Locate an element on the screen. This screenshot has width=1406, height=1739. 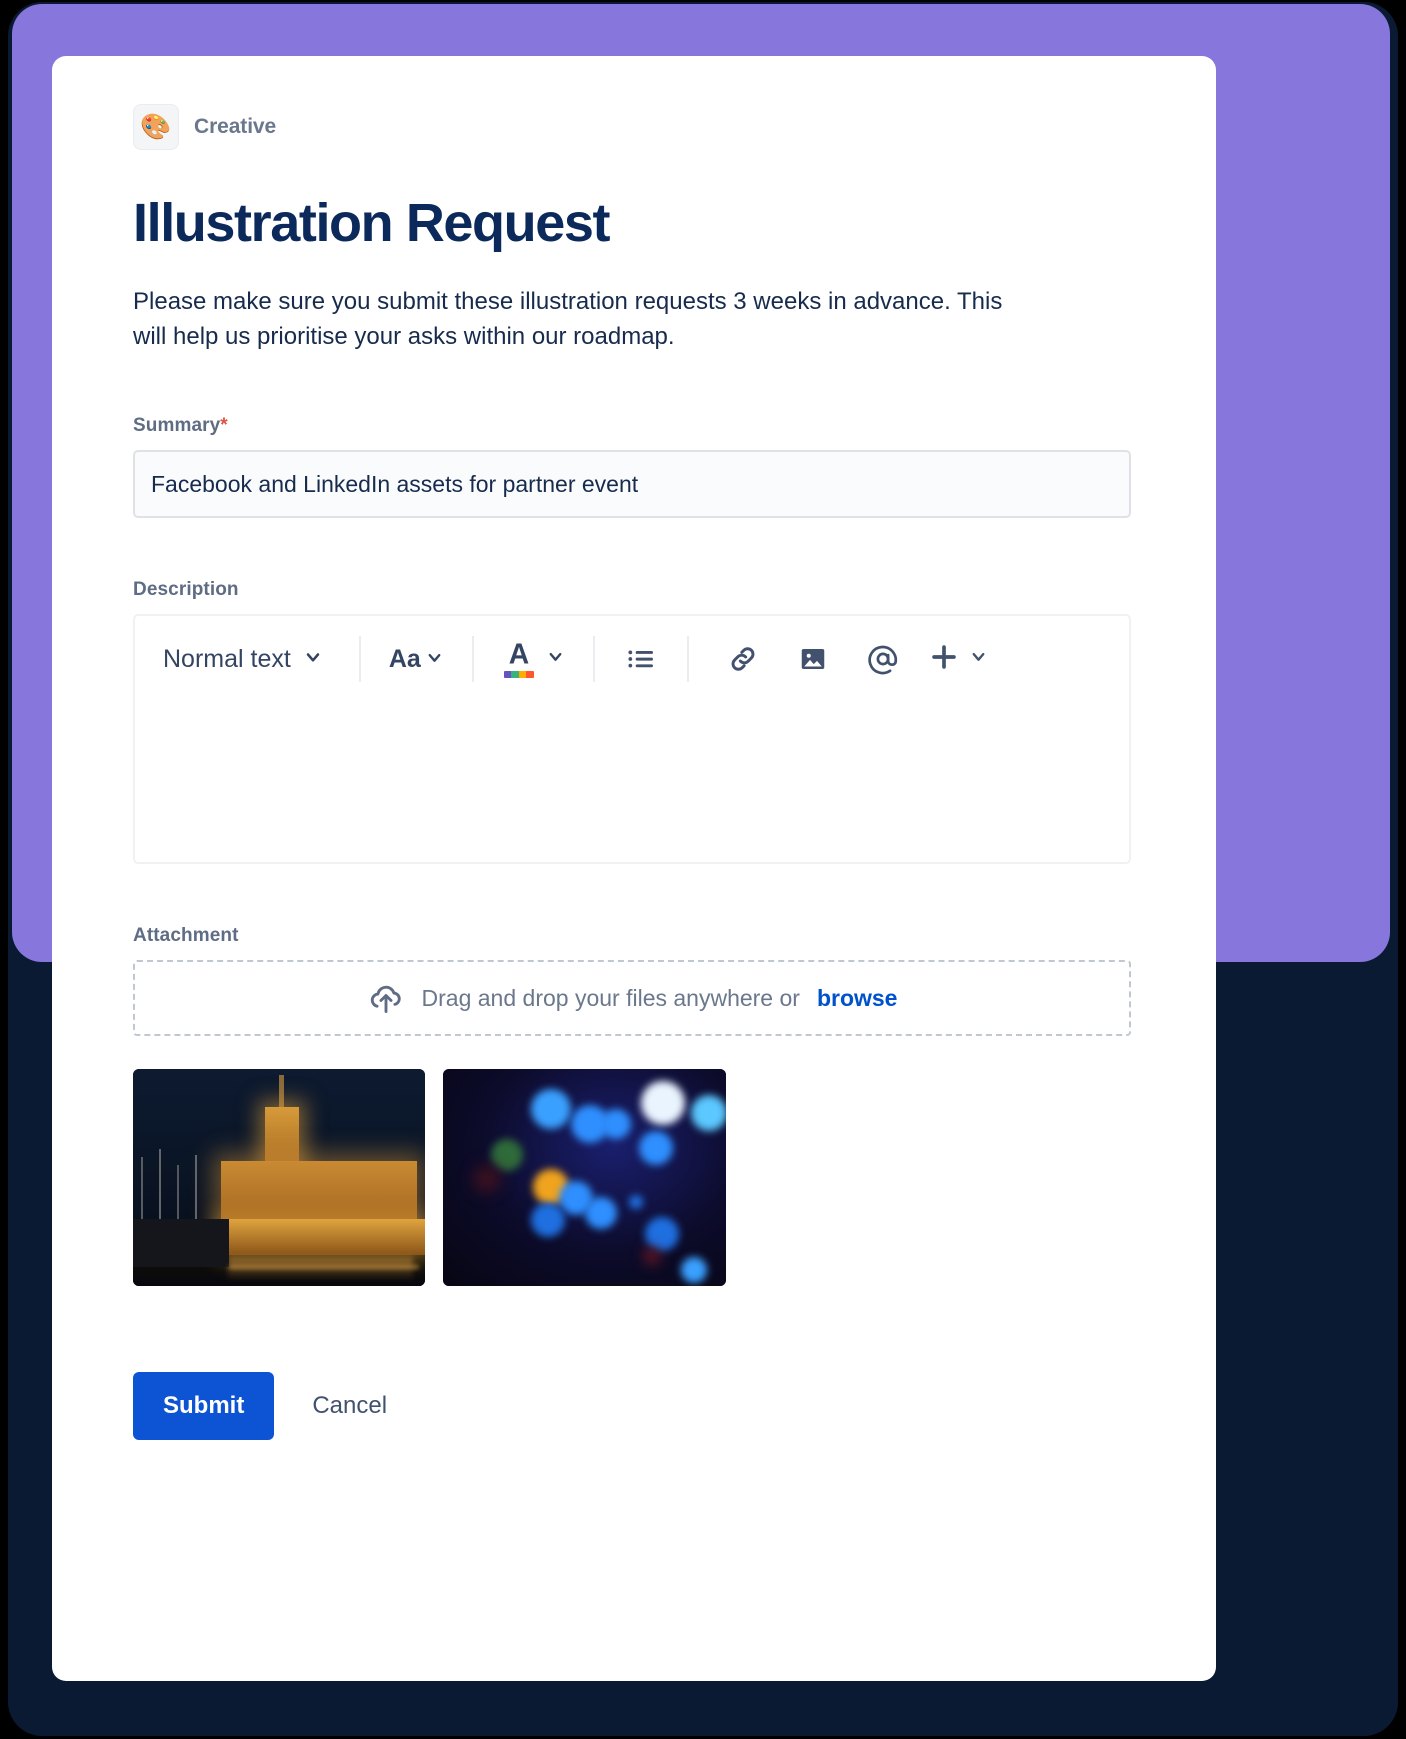
text-style-dropdown: Normal text is located at coordinates (240, 659).